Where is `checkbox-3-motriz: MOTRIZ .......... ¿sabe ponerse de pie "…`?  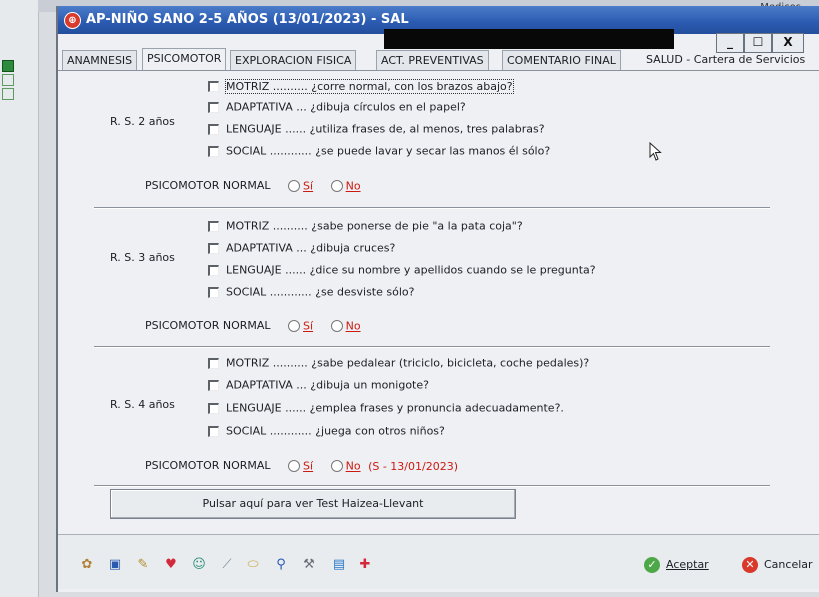 checkbox-3-motriz: MOTRIZ .......... ¿sabe ponerse de pie "… is located at coordinates (365, 227).